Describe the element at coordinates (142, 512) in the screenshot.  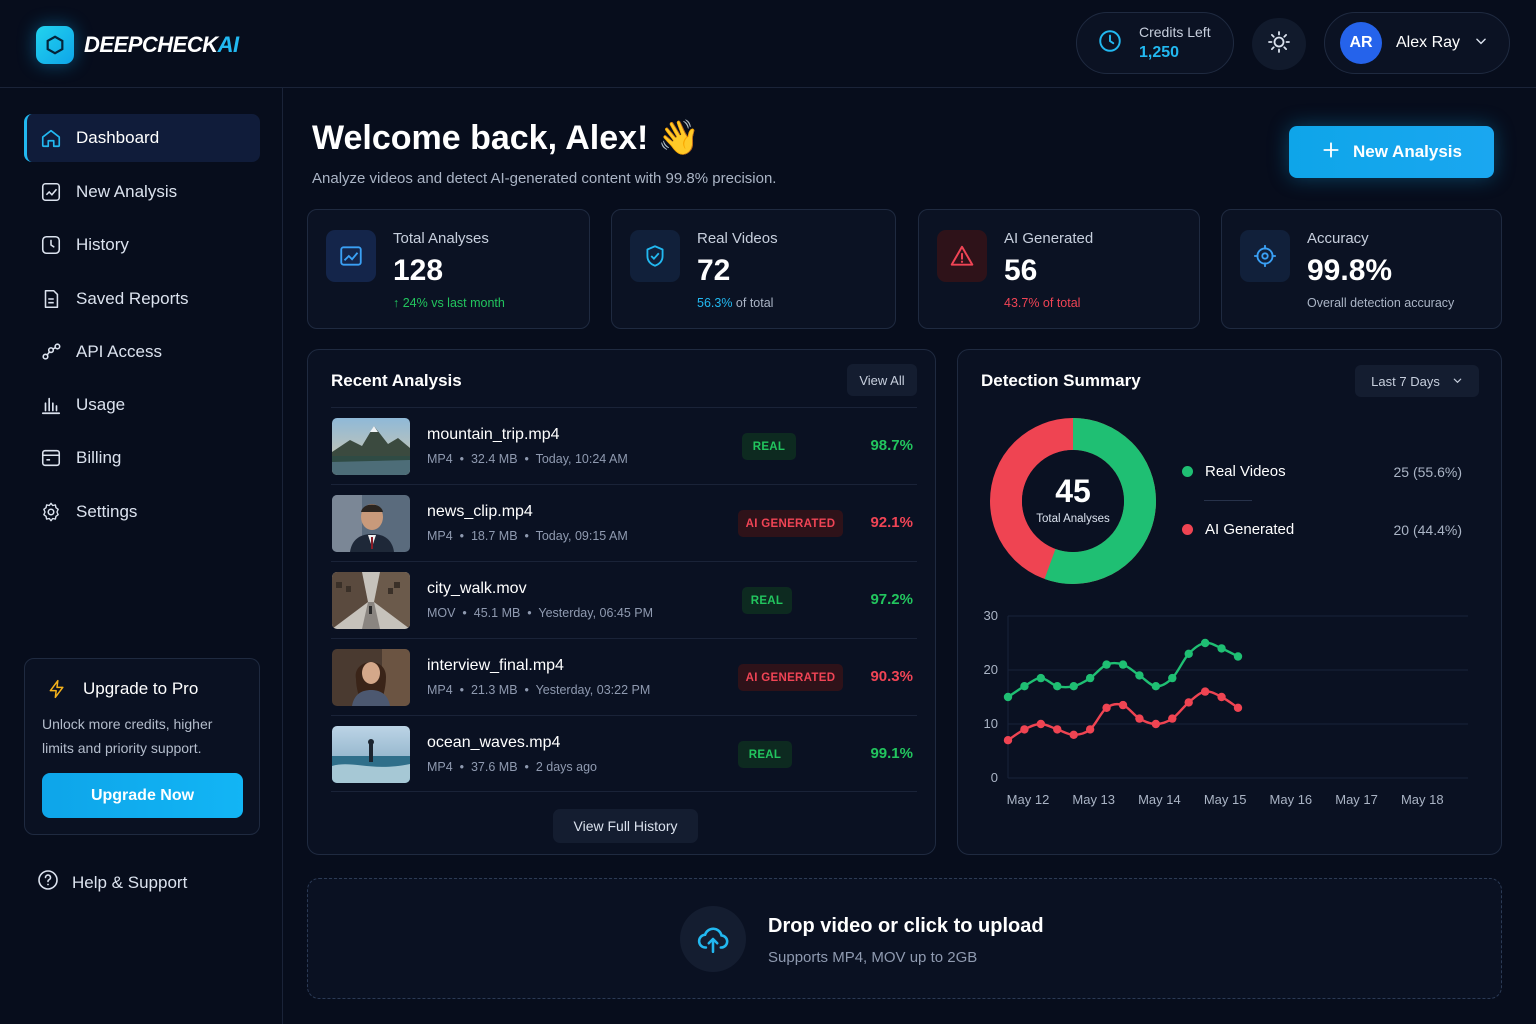
I see `sidebar-item-settings: Settings` at that location.